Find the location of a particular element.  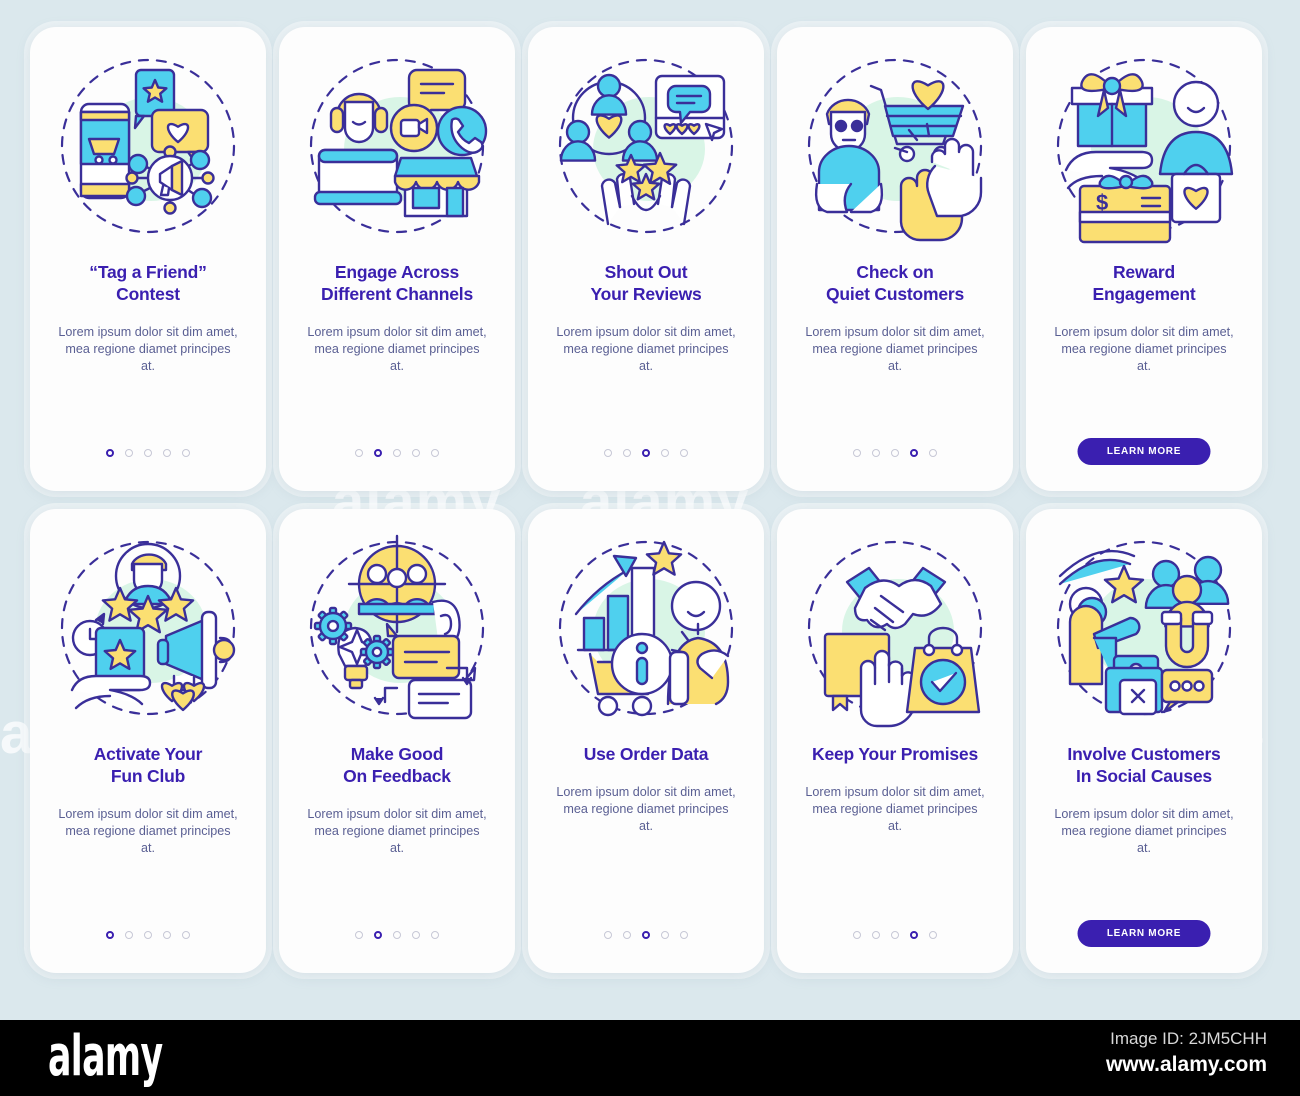

illustration-tag-a-friend is located at coordinates (148, 146).